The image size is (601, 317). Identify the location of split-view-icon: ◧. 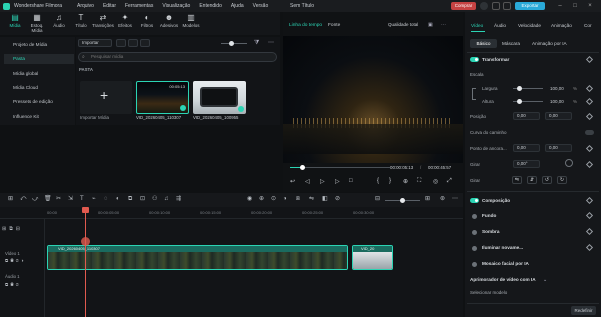
(325, 199).